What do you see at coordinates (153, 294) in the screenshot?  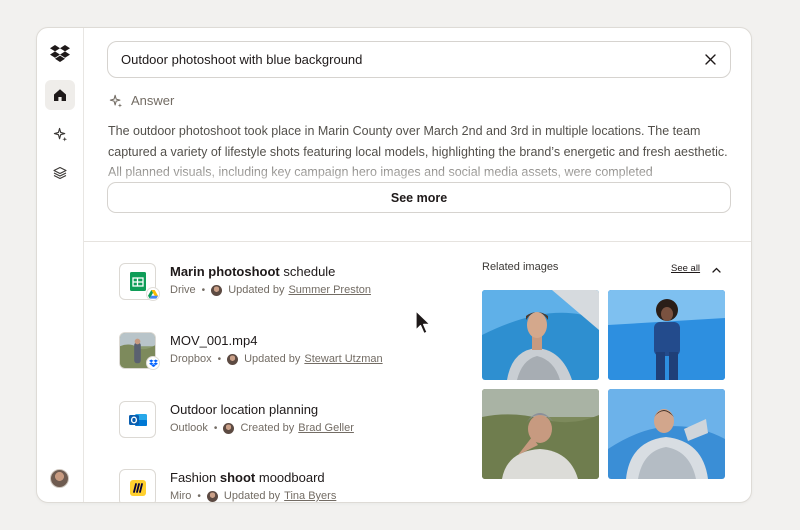 I see `google-drive-icon` at bounding box center [153, 294].